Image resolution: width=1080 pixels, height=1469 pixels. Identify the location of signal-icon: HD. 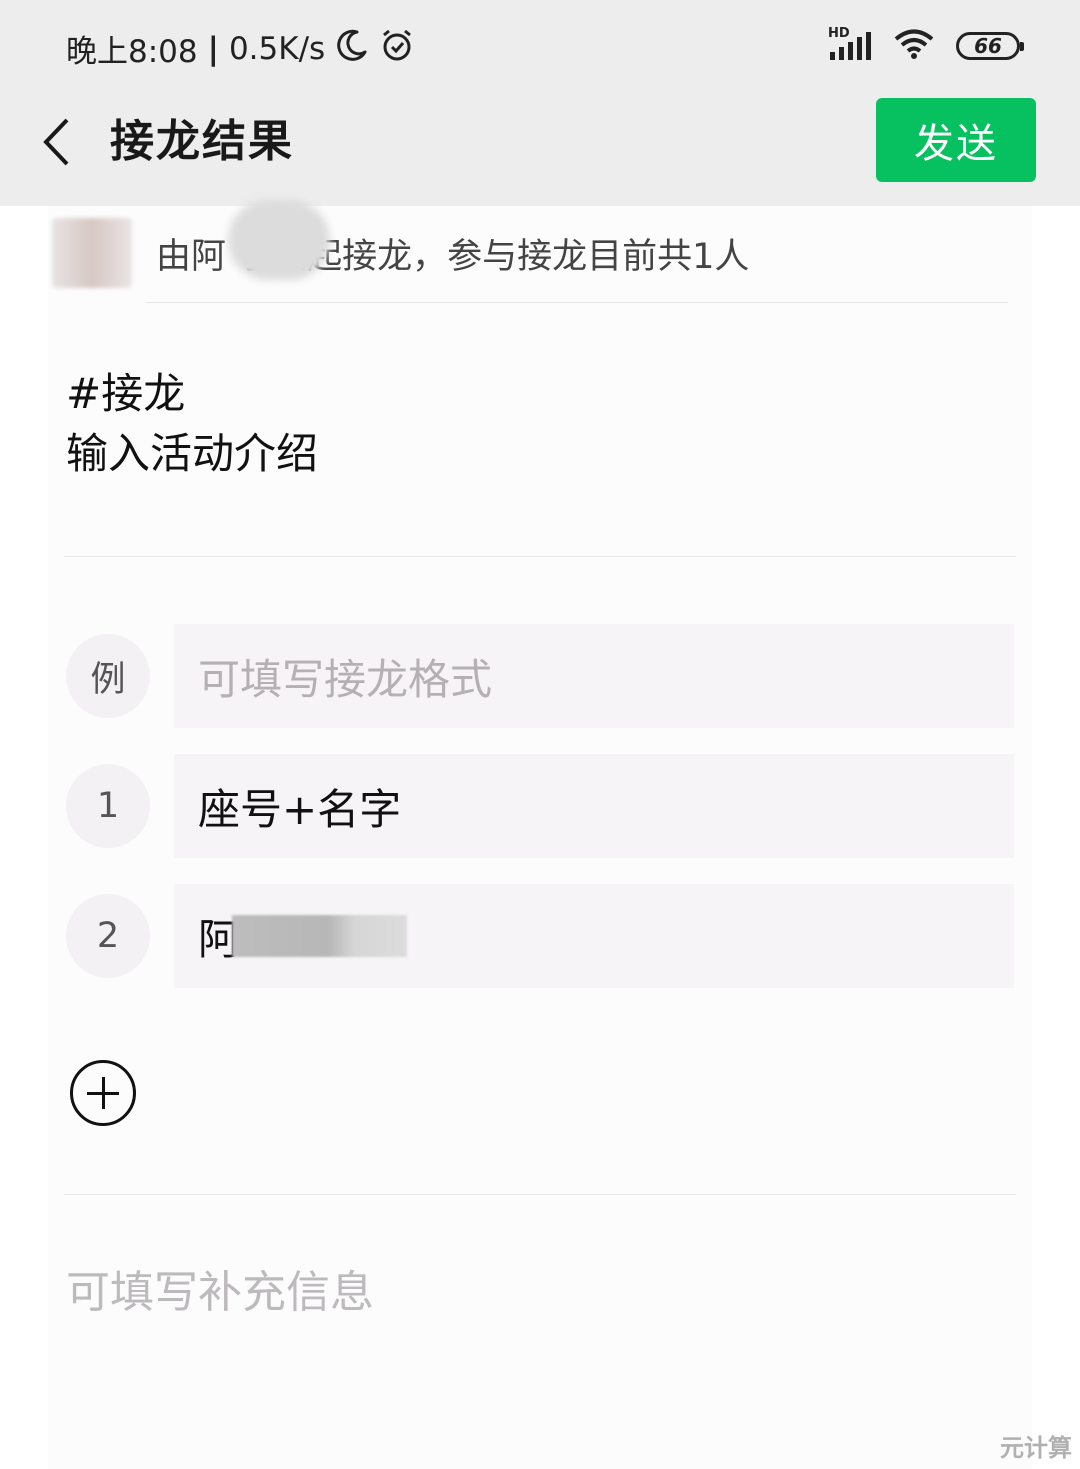
(850, 44).